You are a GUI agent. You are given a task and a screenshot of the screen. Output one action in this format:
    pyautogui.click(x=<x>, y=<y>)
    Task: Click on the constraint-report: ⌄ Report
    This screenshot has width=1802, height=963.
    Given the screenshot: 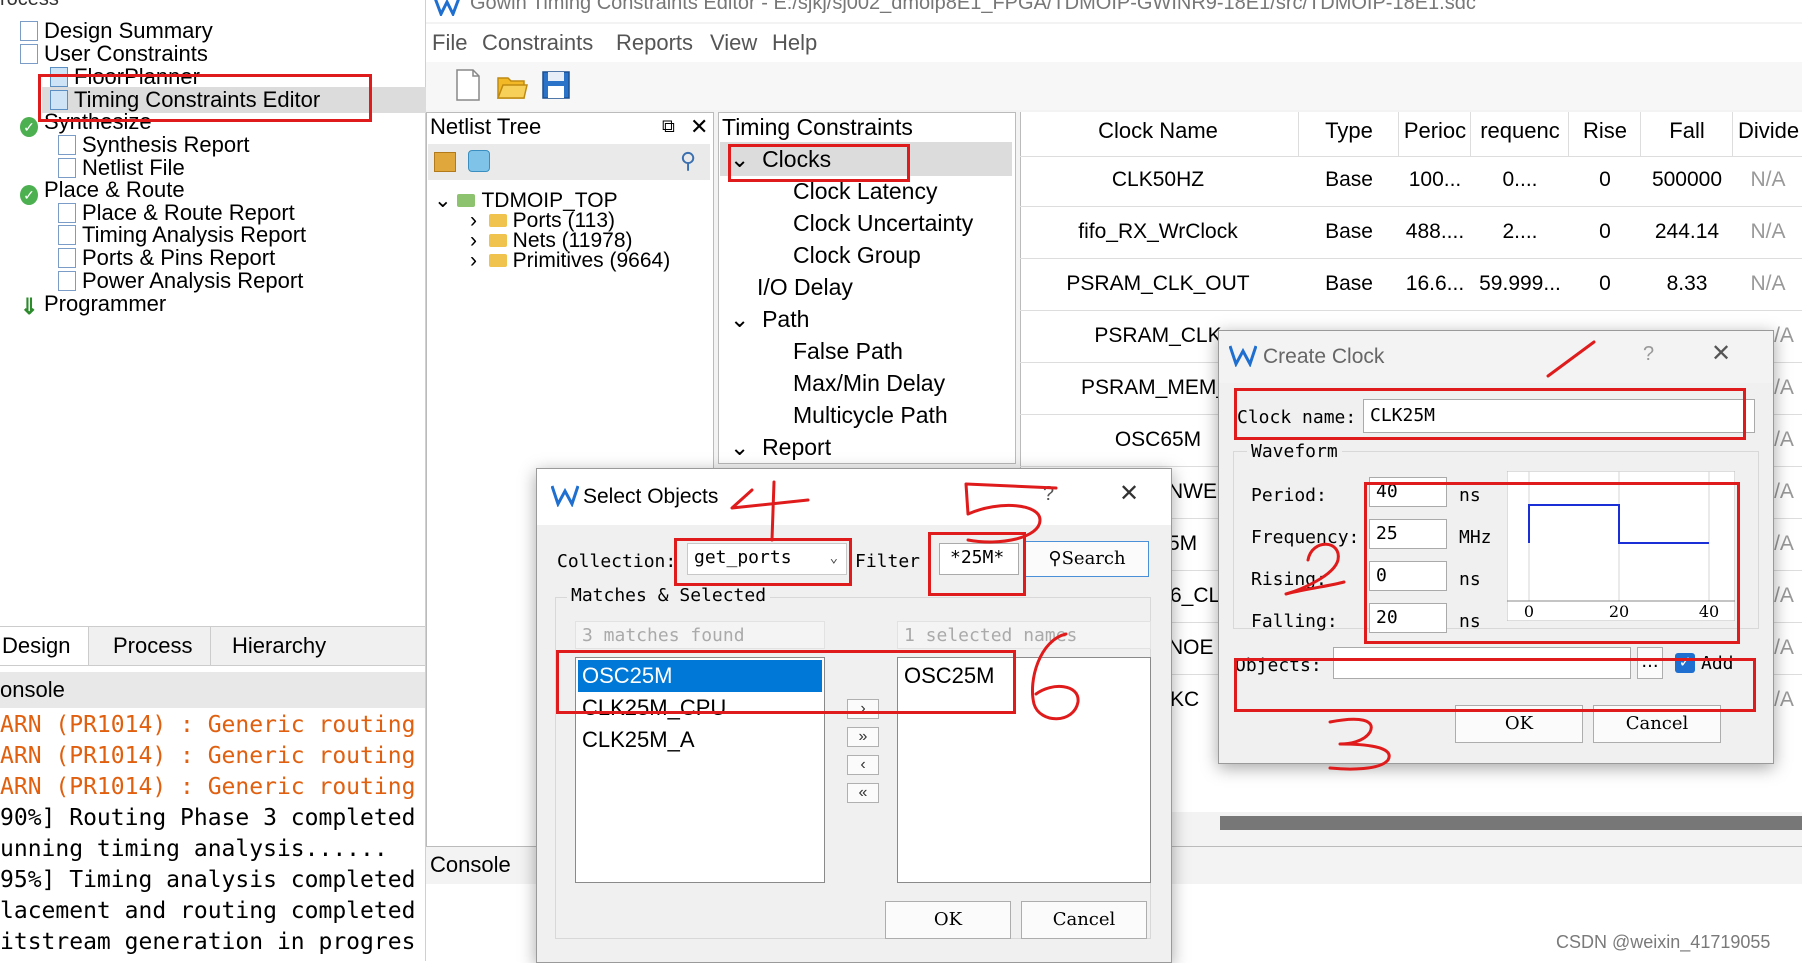 What is the action you would take?
    pyautogui.click(x=780, y=447)
    